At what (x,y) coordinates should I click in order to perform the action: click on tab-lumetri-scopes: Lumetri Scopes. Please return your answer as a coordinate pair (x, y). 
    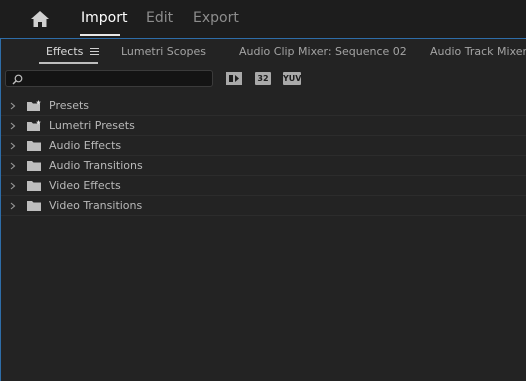
    Looking at the image, I should click on (163, 51).